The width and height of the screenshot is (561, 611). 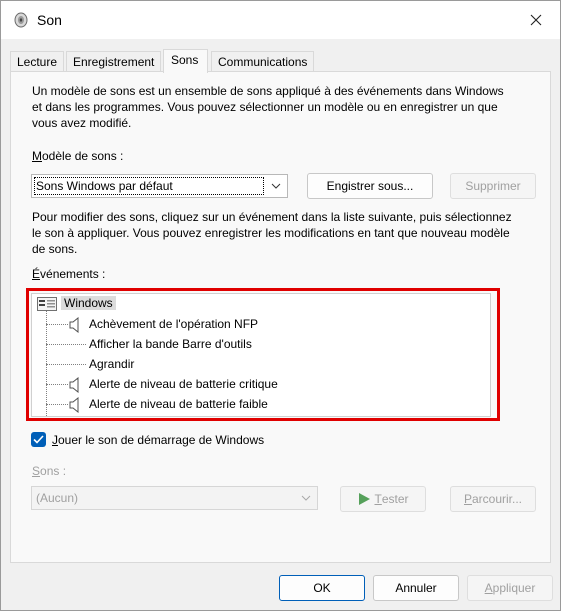 I want to click on startup-sound-checkbox, so click(x=38, y=439).